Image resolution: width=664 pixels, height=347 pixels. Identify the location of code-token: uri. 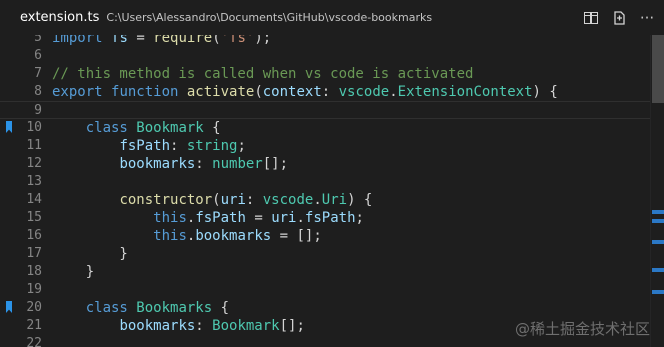
(233, 200).